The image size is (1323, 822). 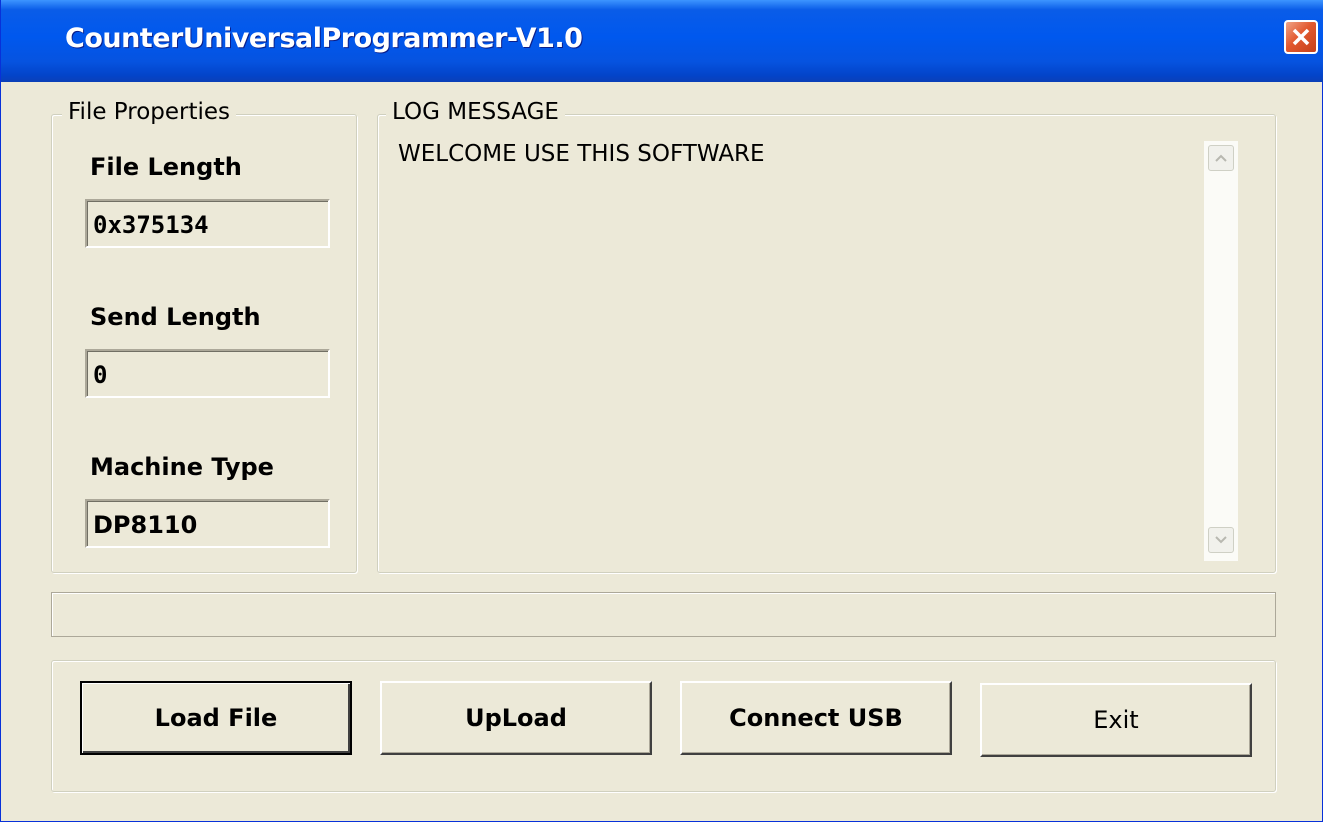 What do you see at coordinates (175, 317) in the screenshot?
I see `send-length-label: Send Length` at bounding box center [175, 317].